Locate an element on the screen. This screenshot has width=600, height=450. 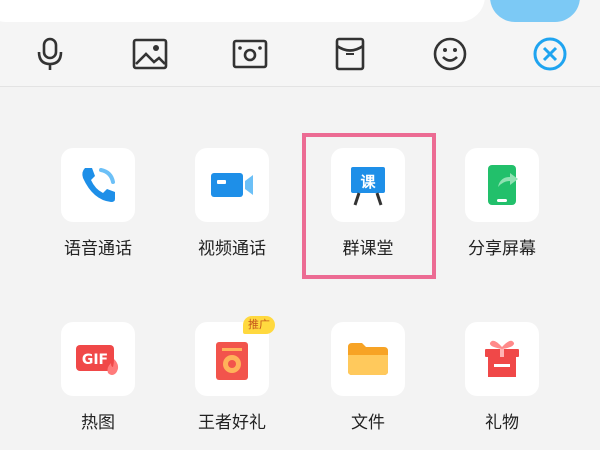
voice-call-label: 语音通话 is located at coordinates (98, 249).